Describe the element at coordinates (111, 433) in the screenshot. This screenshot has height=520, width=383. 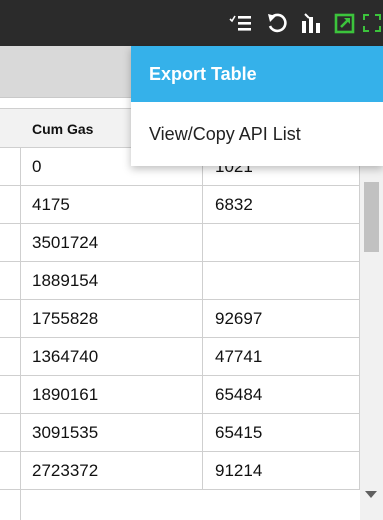
I see `cell-cum-gas: 3091535` at that location.